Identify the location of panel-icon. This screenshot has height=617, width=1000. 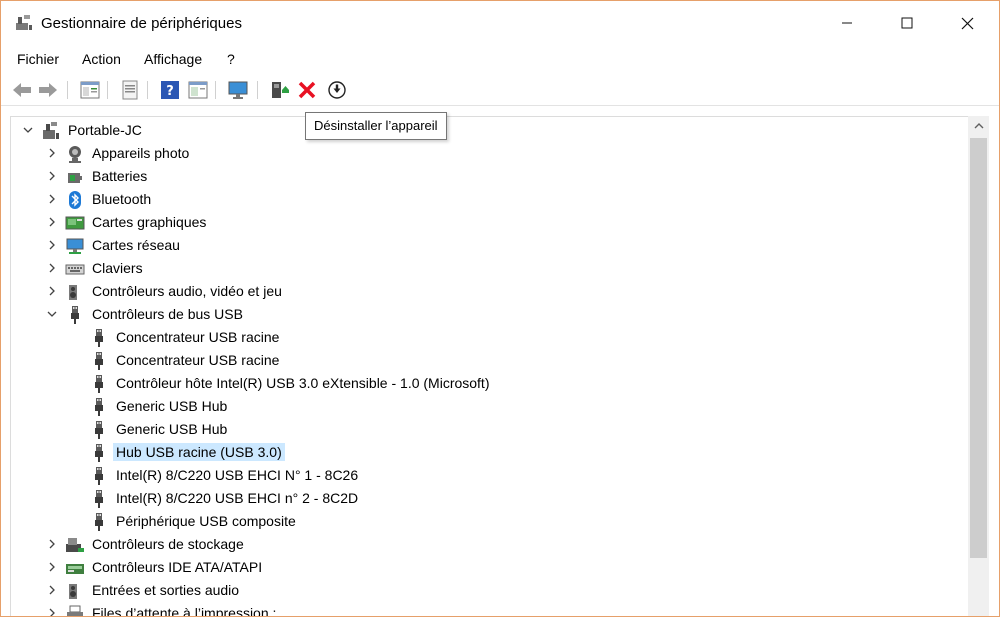
(198, 90).